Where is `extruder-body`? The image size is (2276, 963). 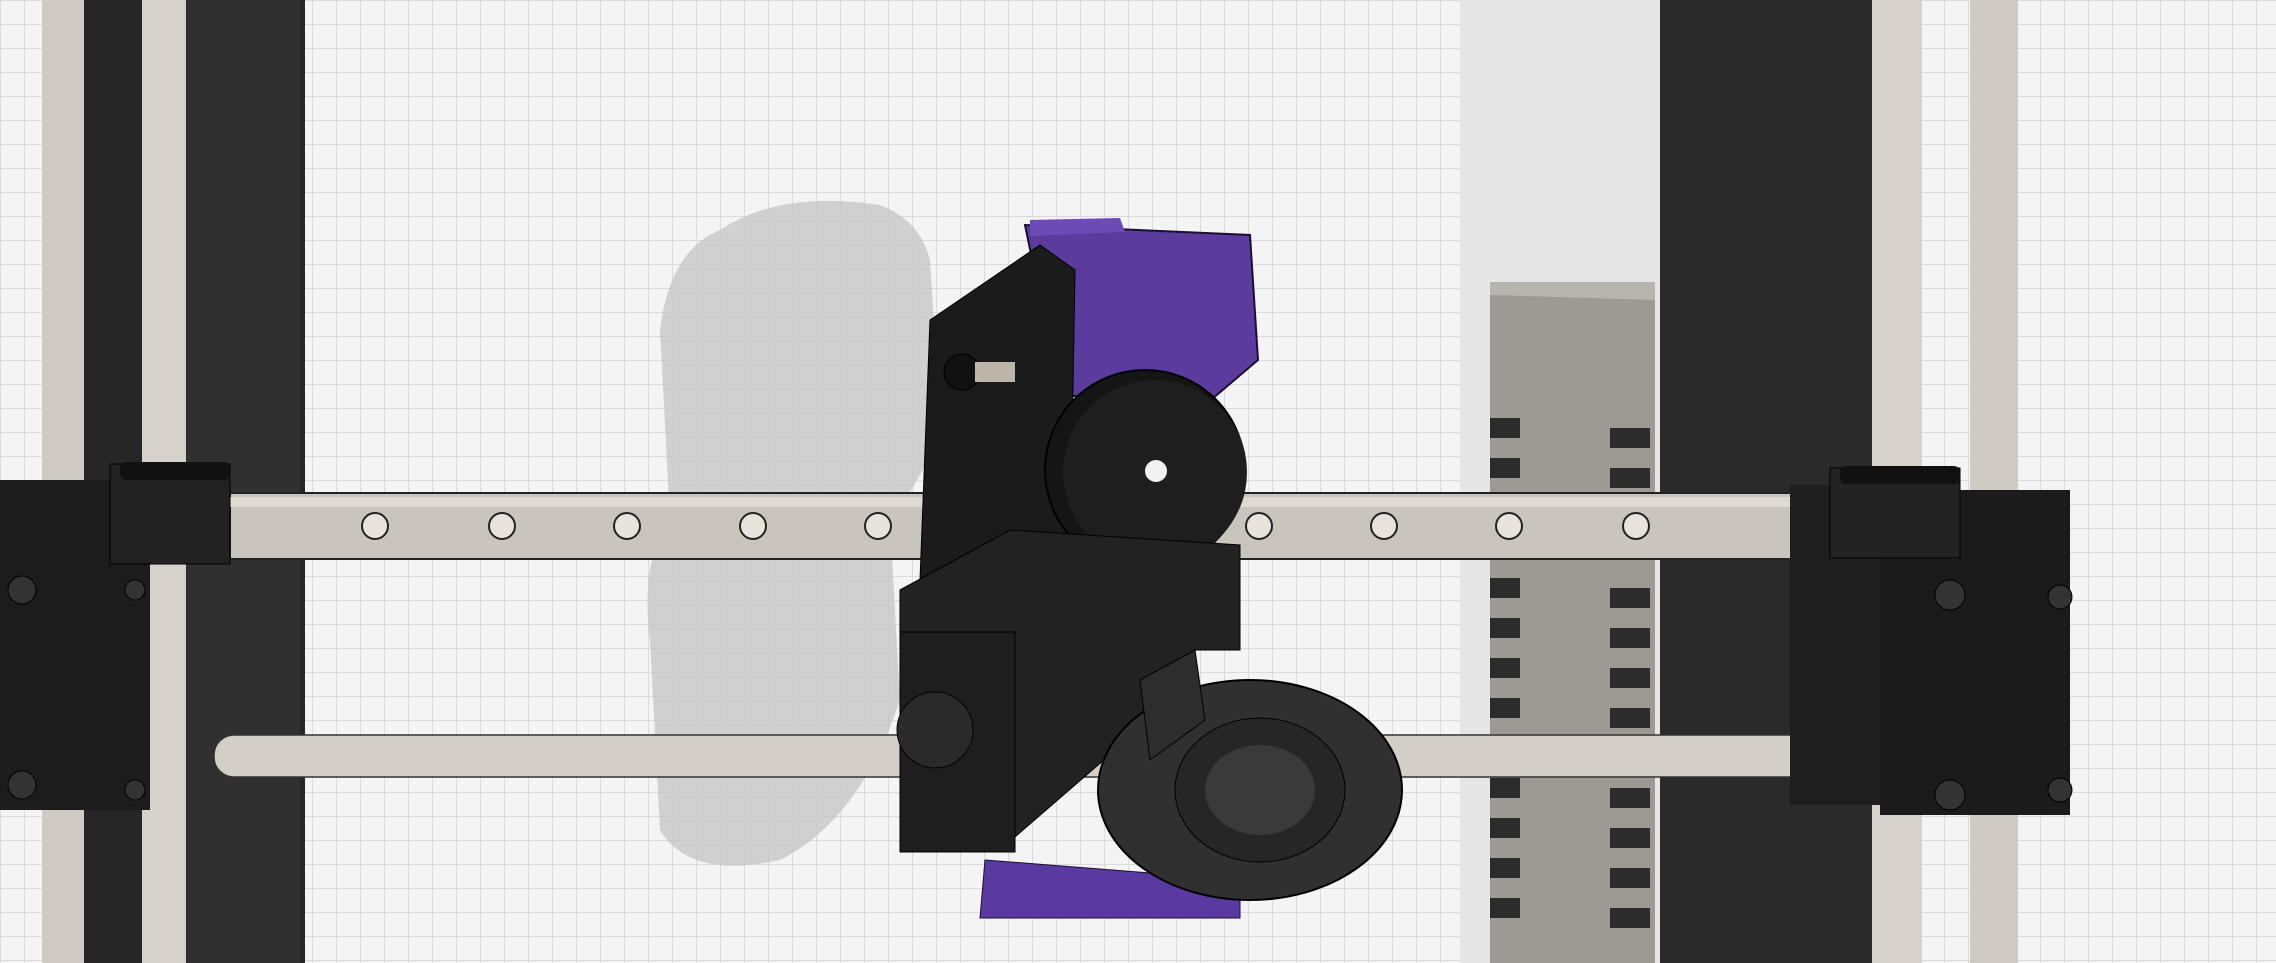
extruder-body is located at coordinates (997, 412).